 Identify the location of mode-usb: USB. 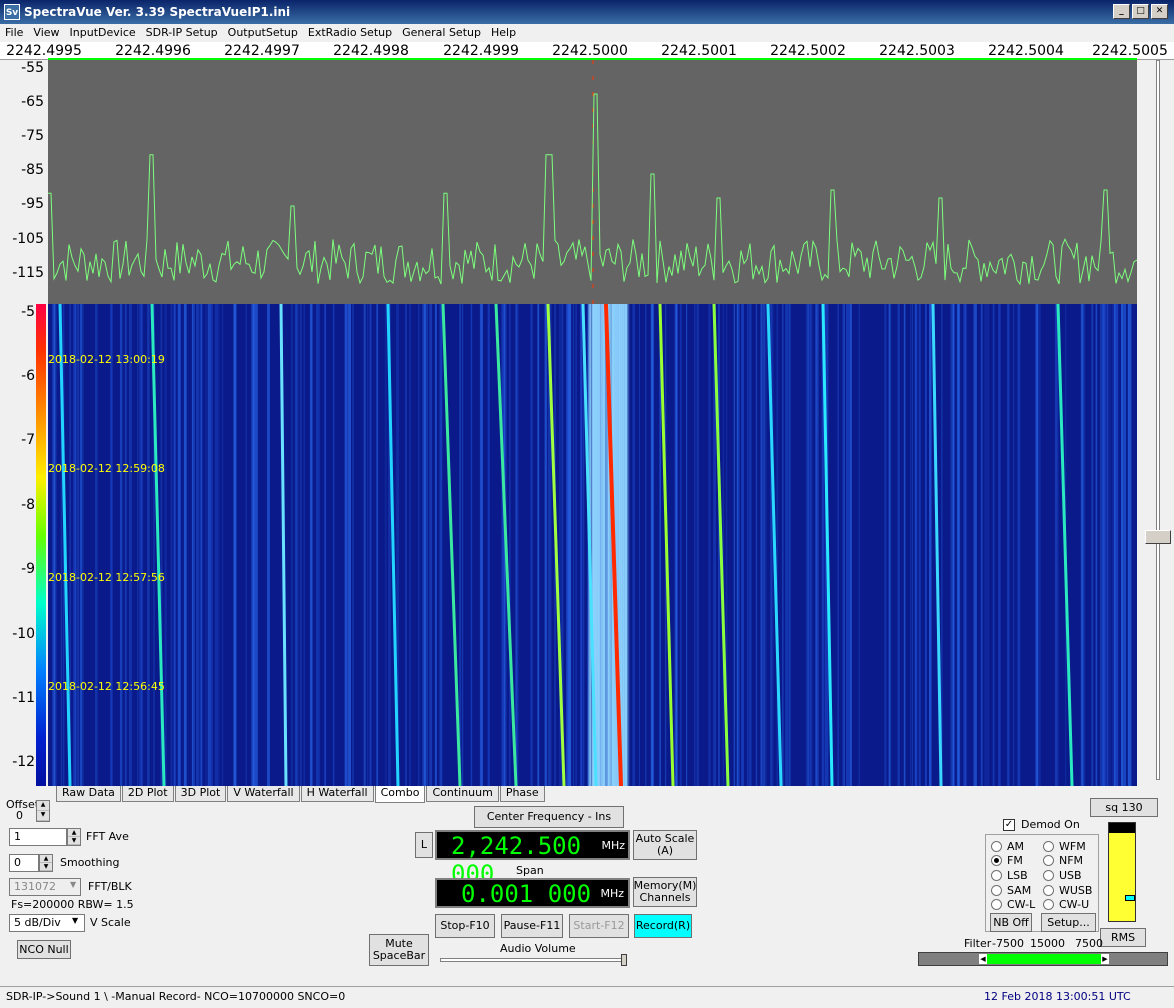
(1062, 875).